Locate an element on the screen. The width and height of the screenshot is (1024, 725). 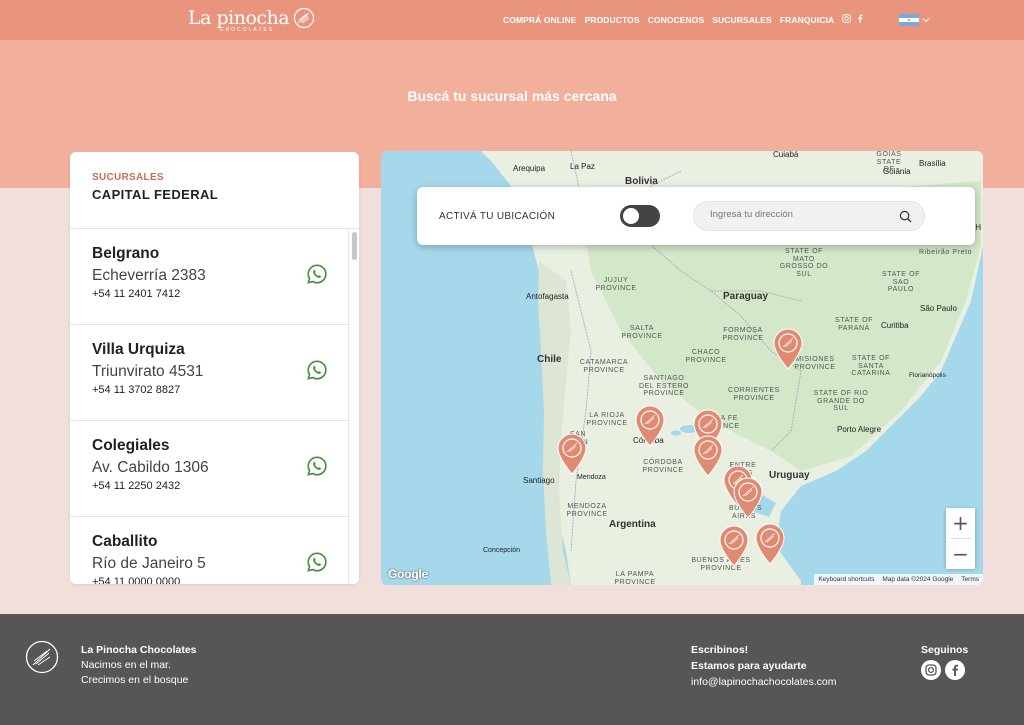
map-label: CÓRDOBA PROVINCE is located at coordinates (663, 466).